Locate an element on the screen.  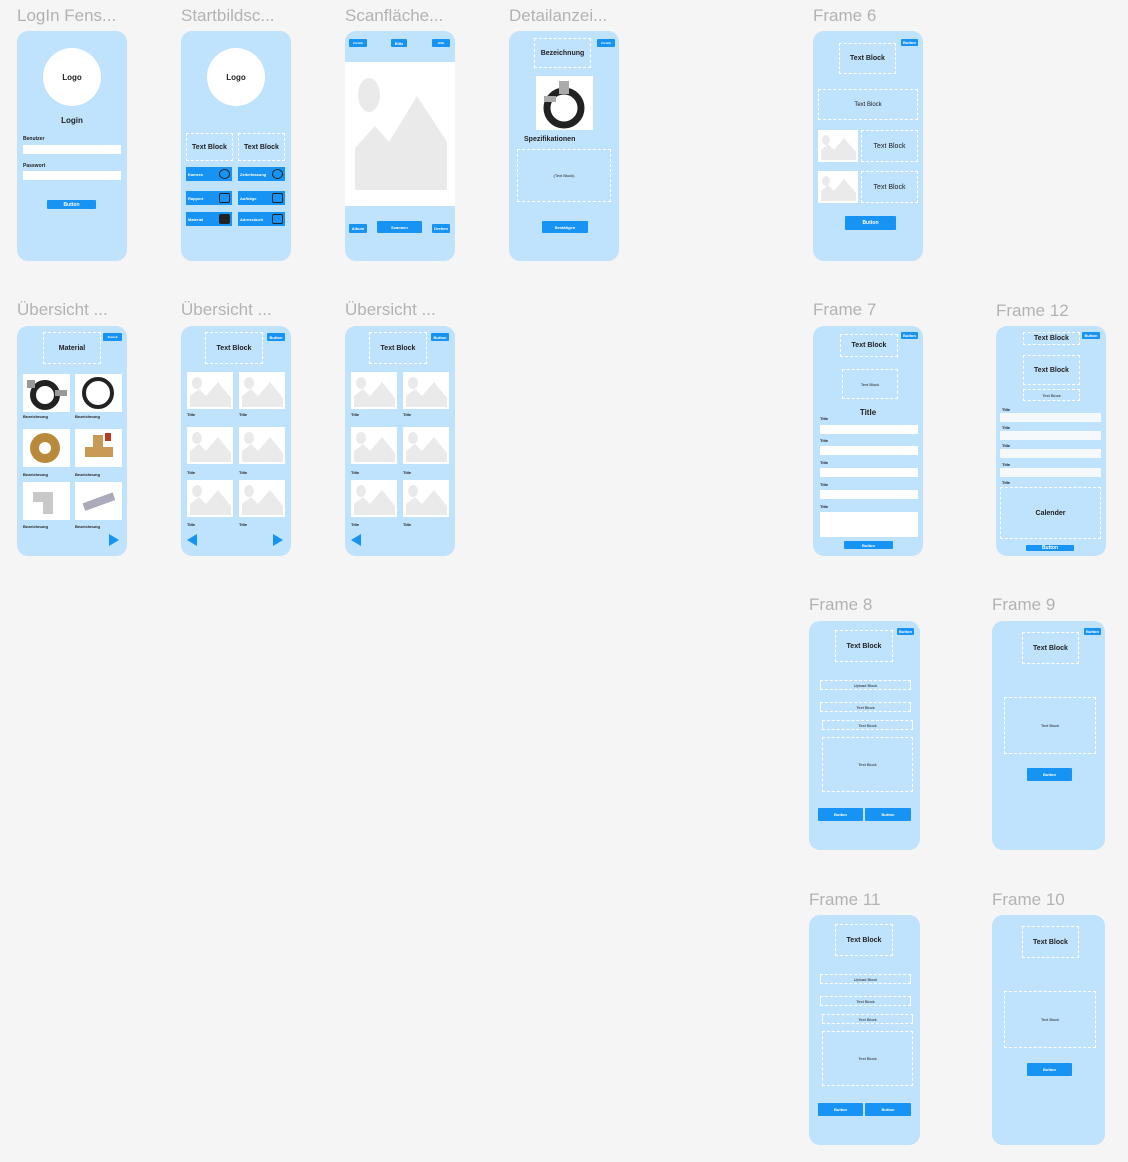
calendar: Calender is located at coordinates (1050, 513).